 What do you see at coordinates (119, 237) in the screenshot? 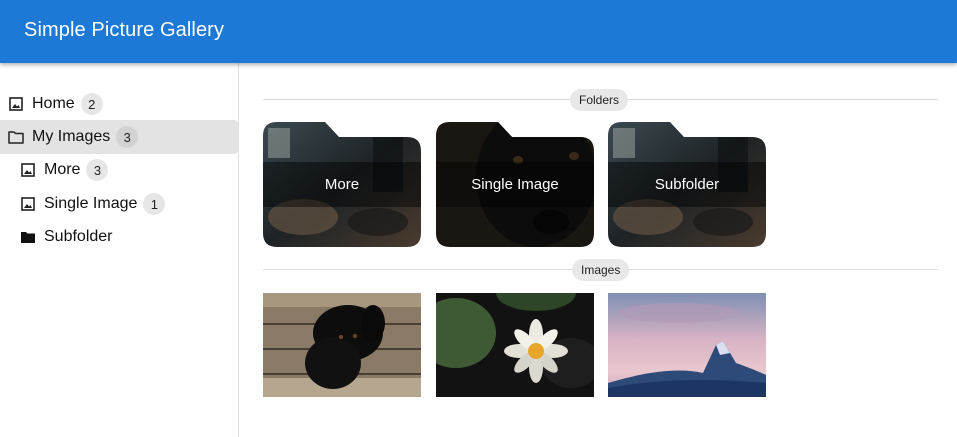
I see `sidebar-item-subfolder: Subfolder` at bounding box center [119, 237].